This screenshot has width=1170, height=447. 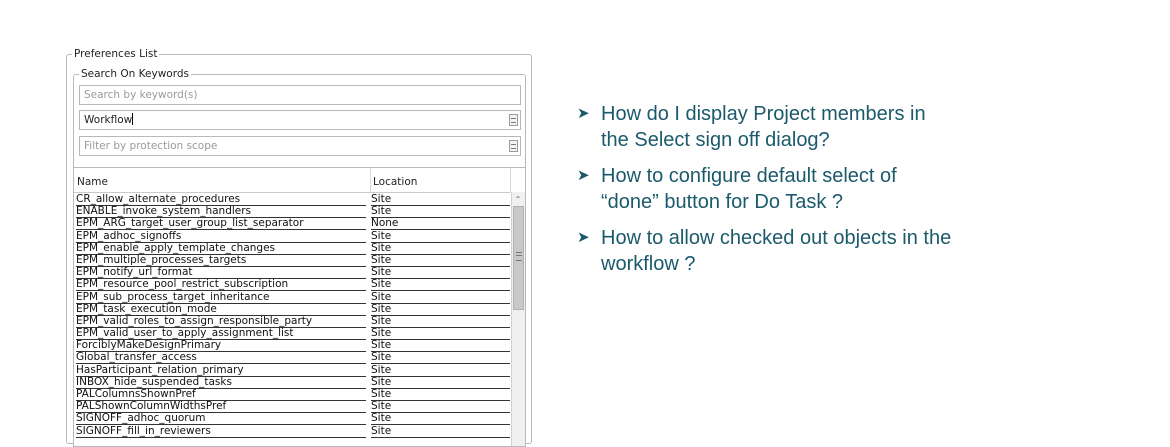 I want to click on table-row: EPM_enable_apply_template_changes Site, so click(x=292, y=248).